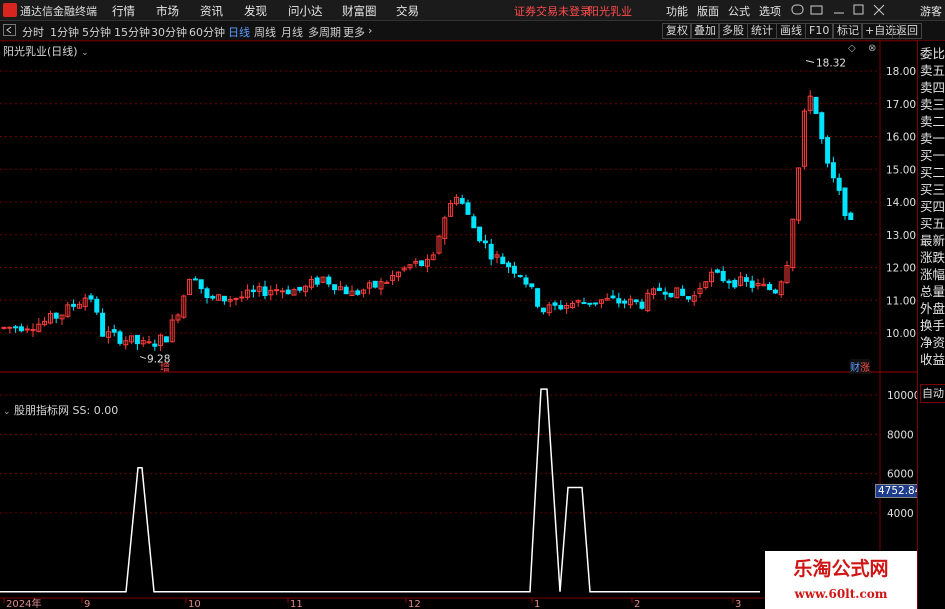 Image resolution: width=945 pixels, height=609 pixels. What do you see at coordinates (610, 11) in the screenshot?
I see `stock-name-header: 阳光乳业` at bounding box center [610, 11].